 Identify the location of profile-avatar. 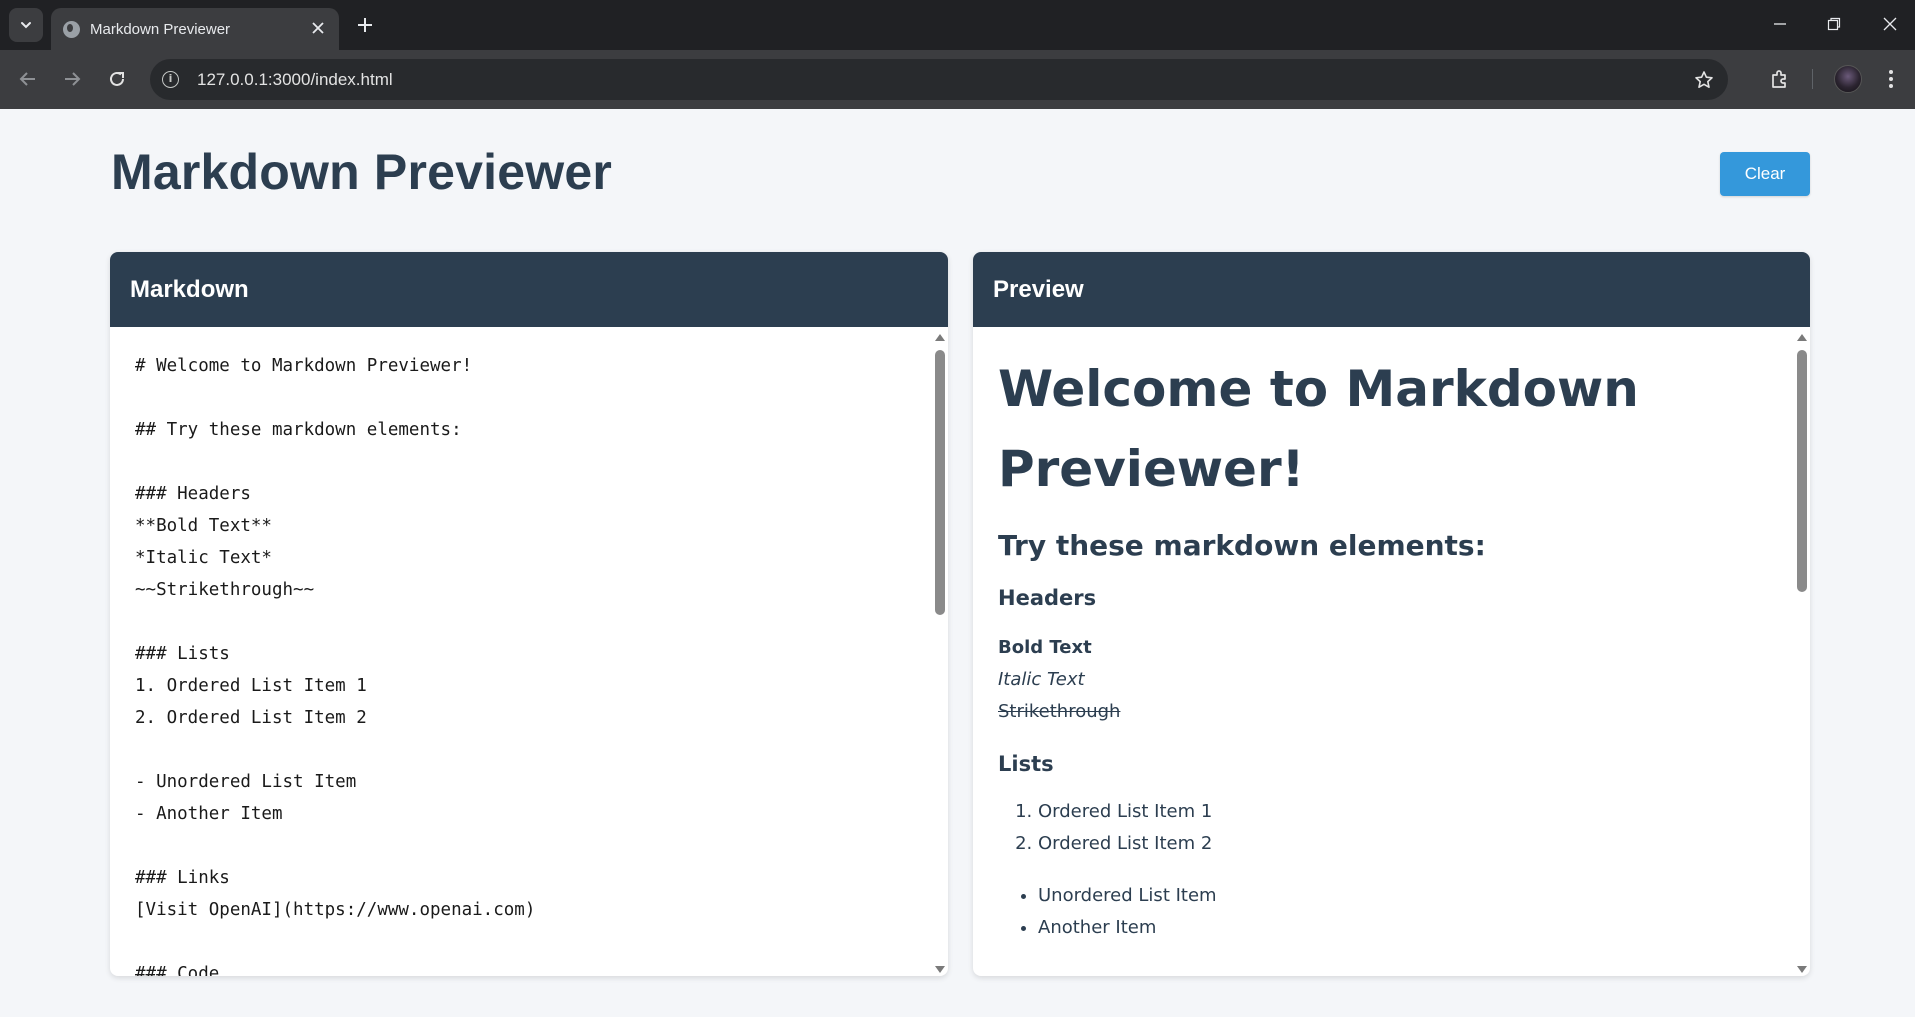
(1848, 79).